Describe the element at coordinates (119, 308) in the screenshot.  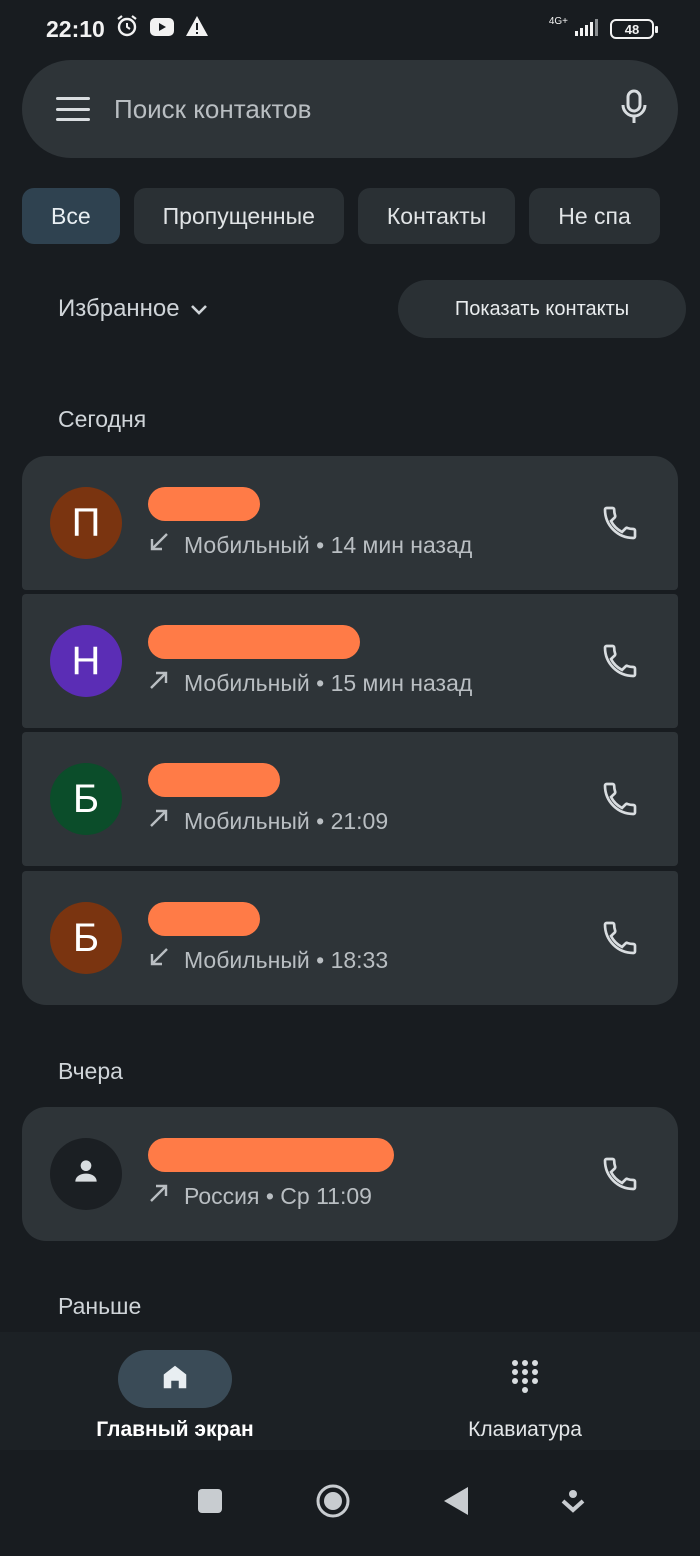
I see `favorites-label: Избранное` at that location.